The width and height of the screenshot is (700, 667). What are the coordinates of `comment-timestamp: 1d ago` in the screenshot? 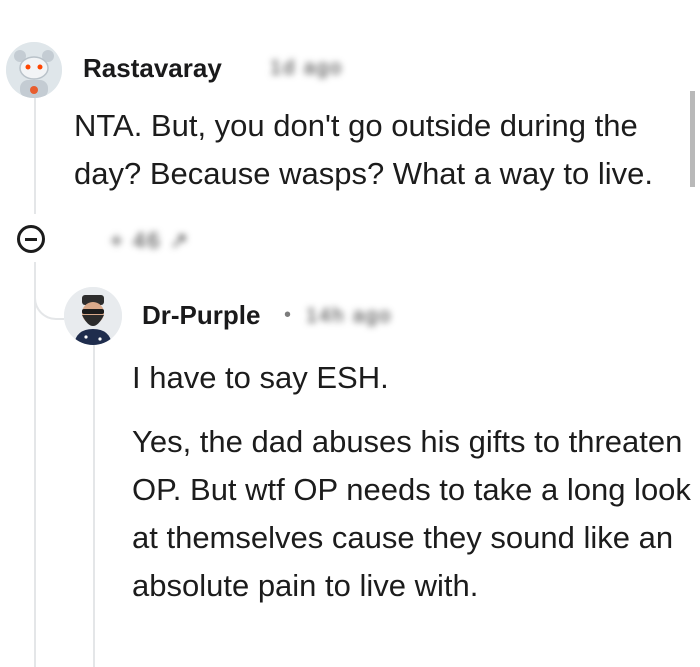 It's located at (307, 68).